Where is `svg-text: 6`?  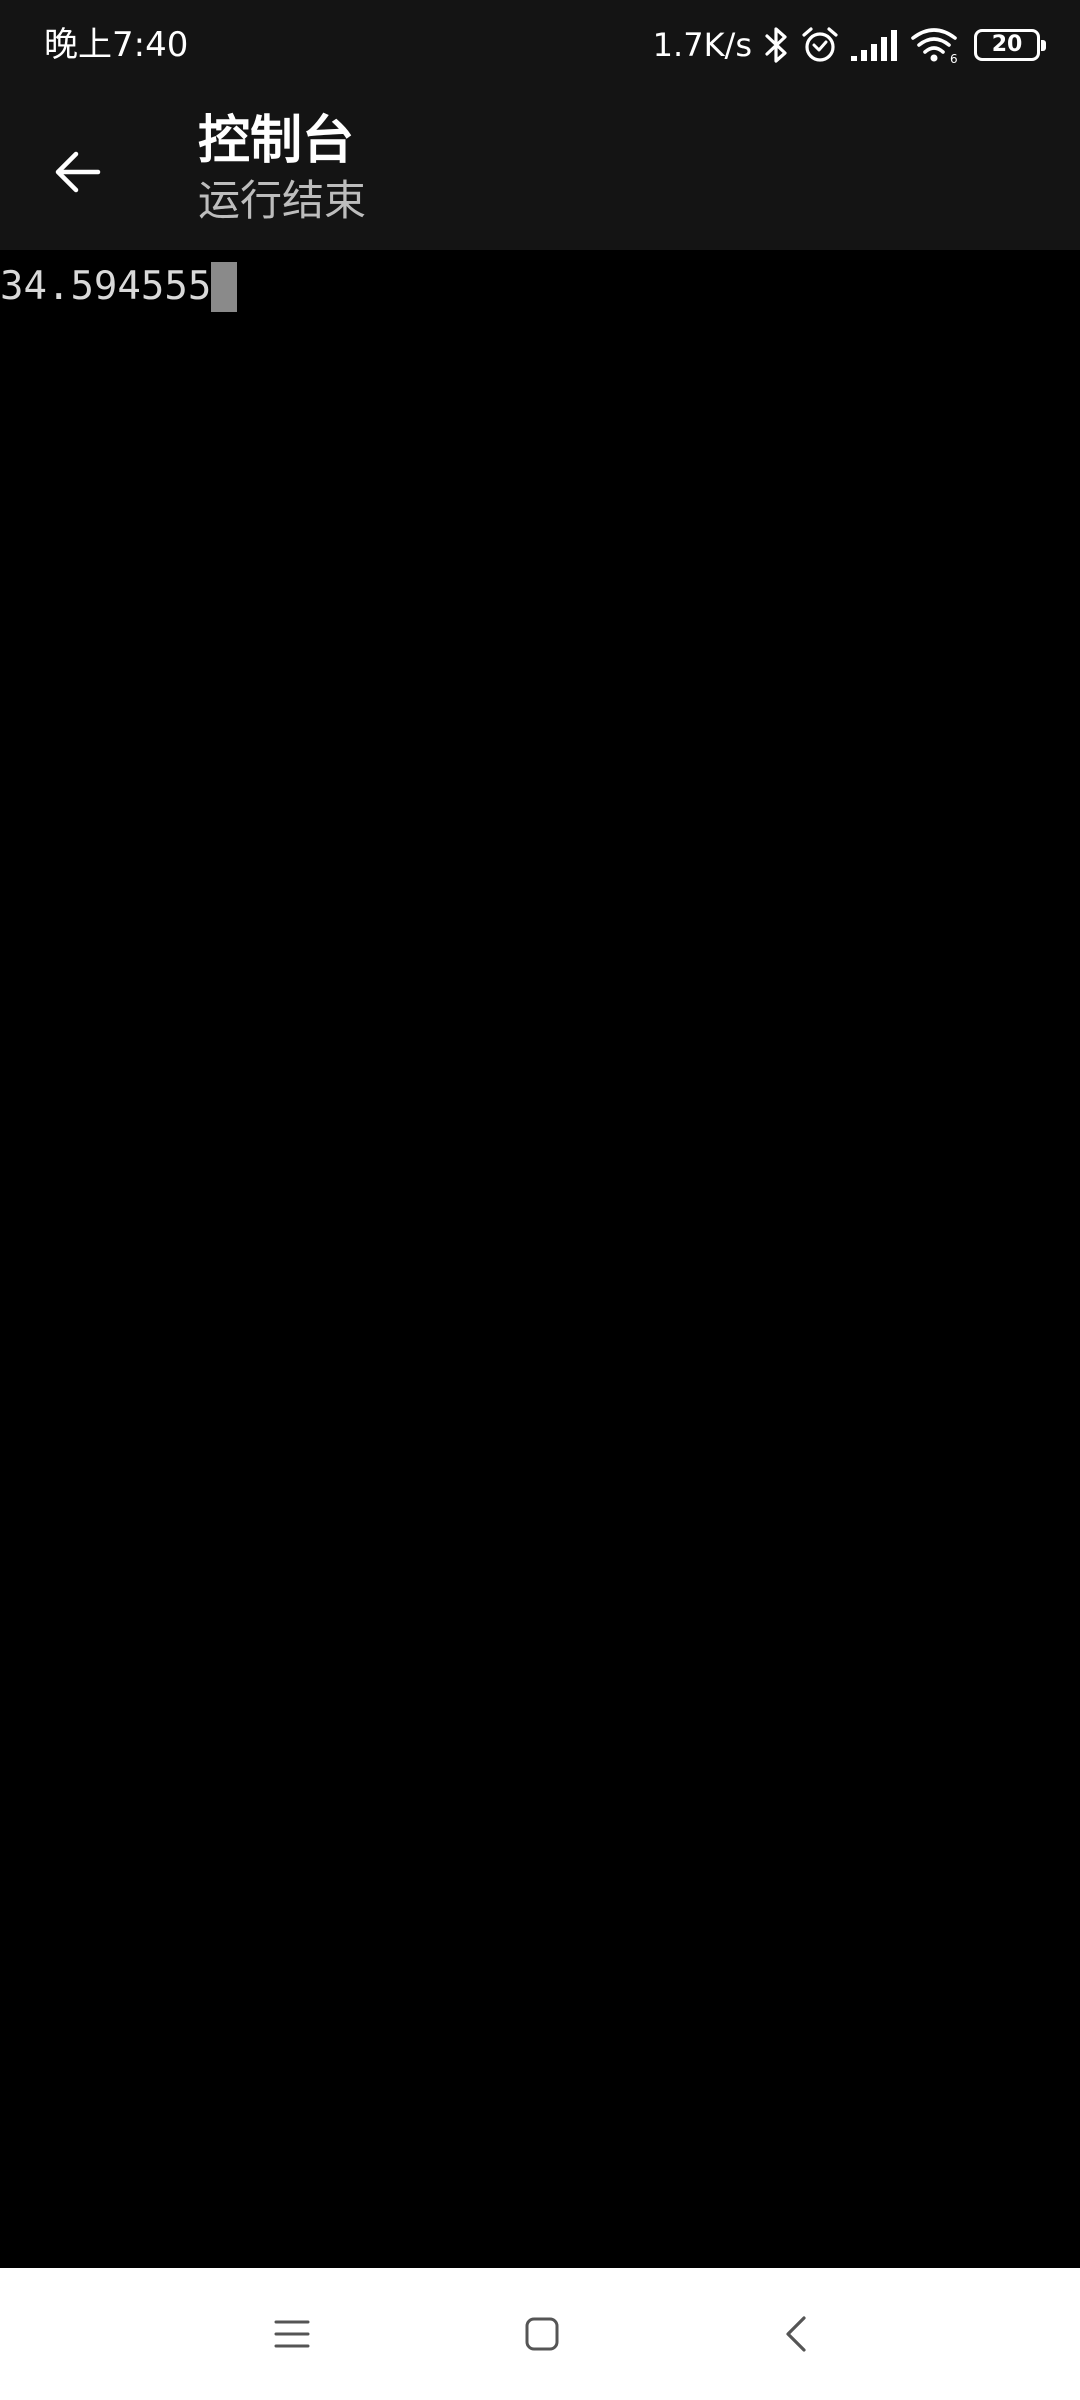
svg-text: 6 is located at coordinates (954, 58).